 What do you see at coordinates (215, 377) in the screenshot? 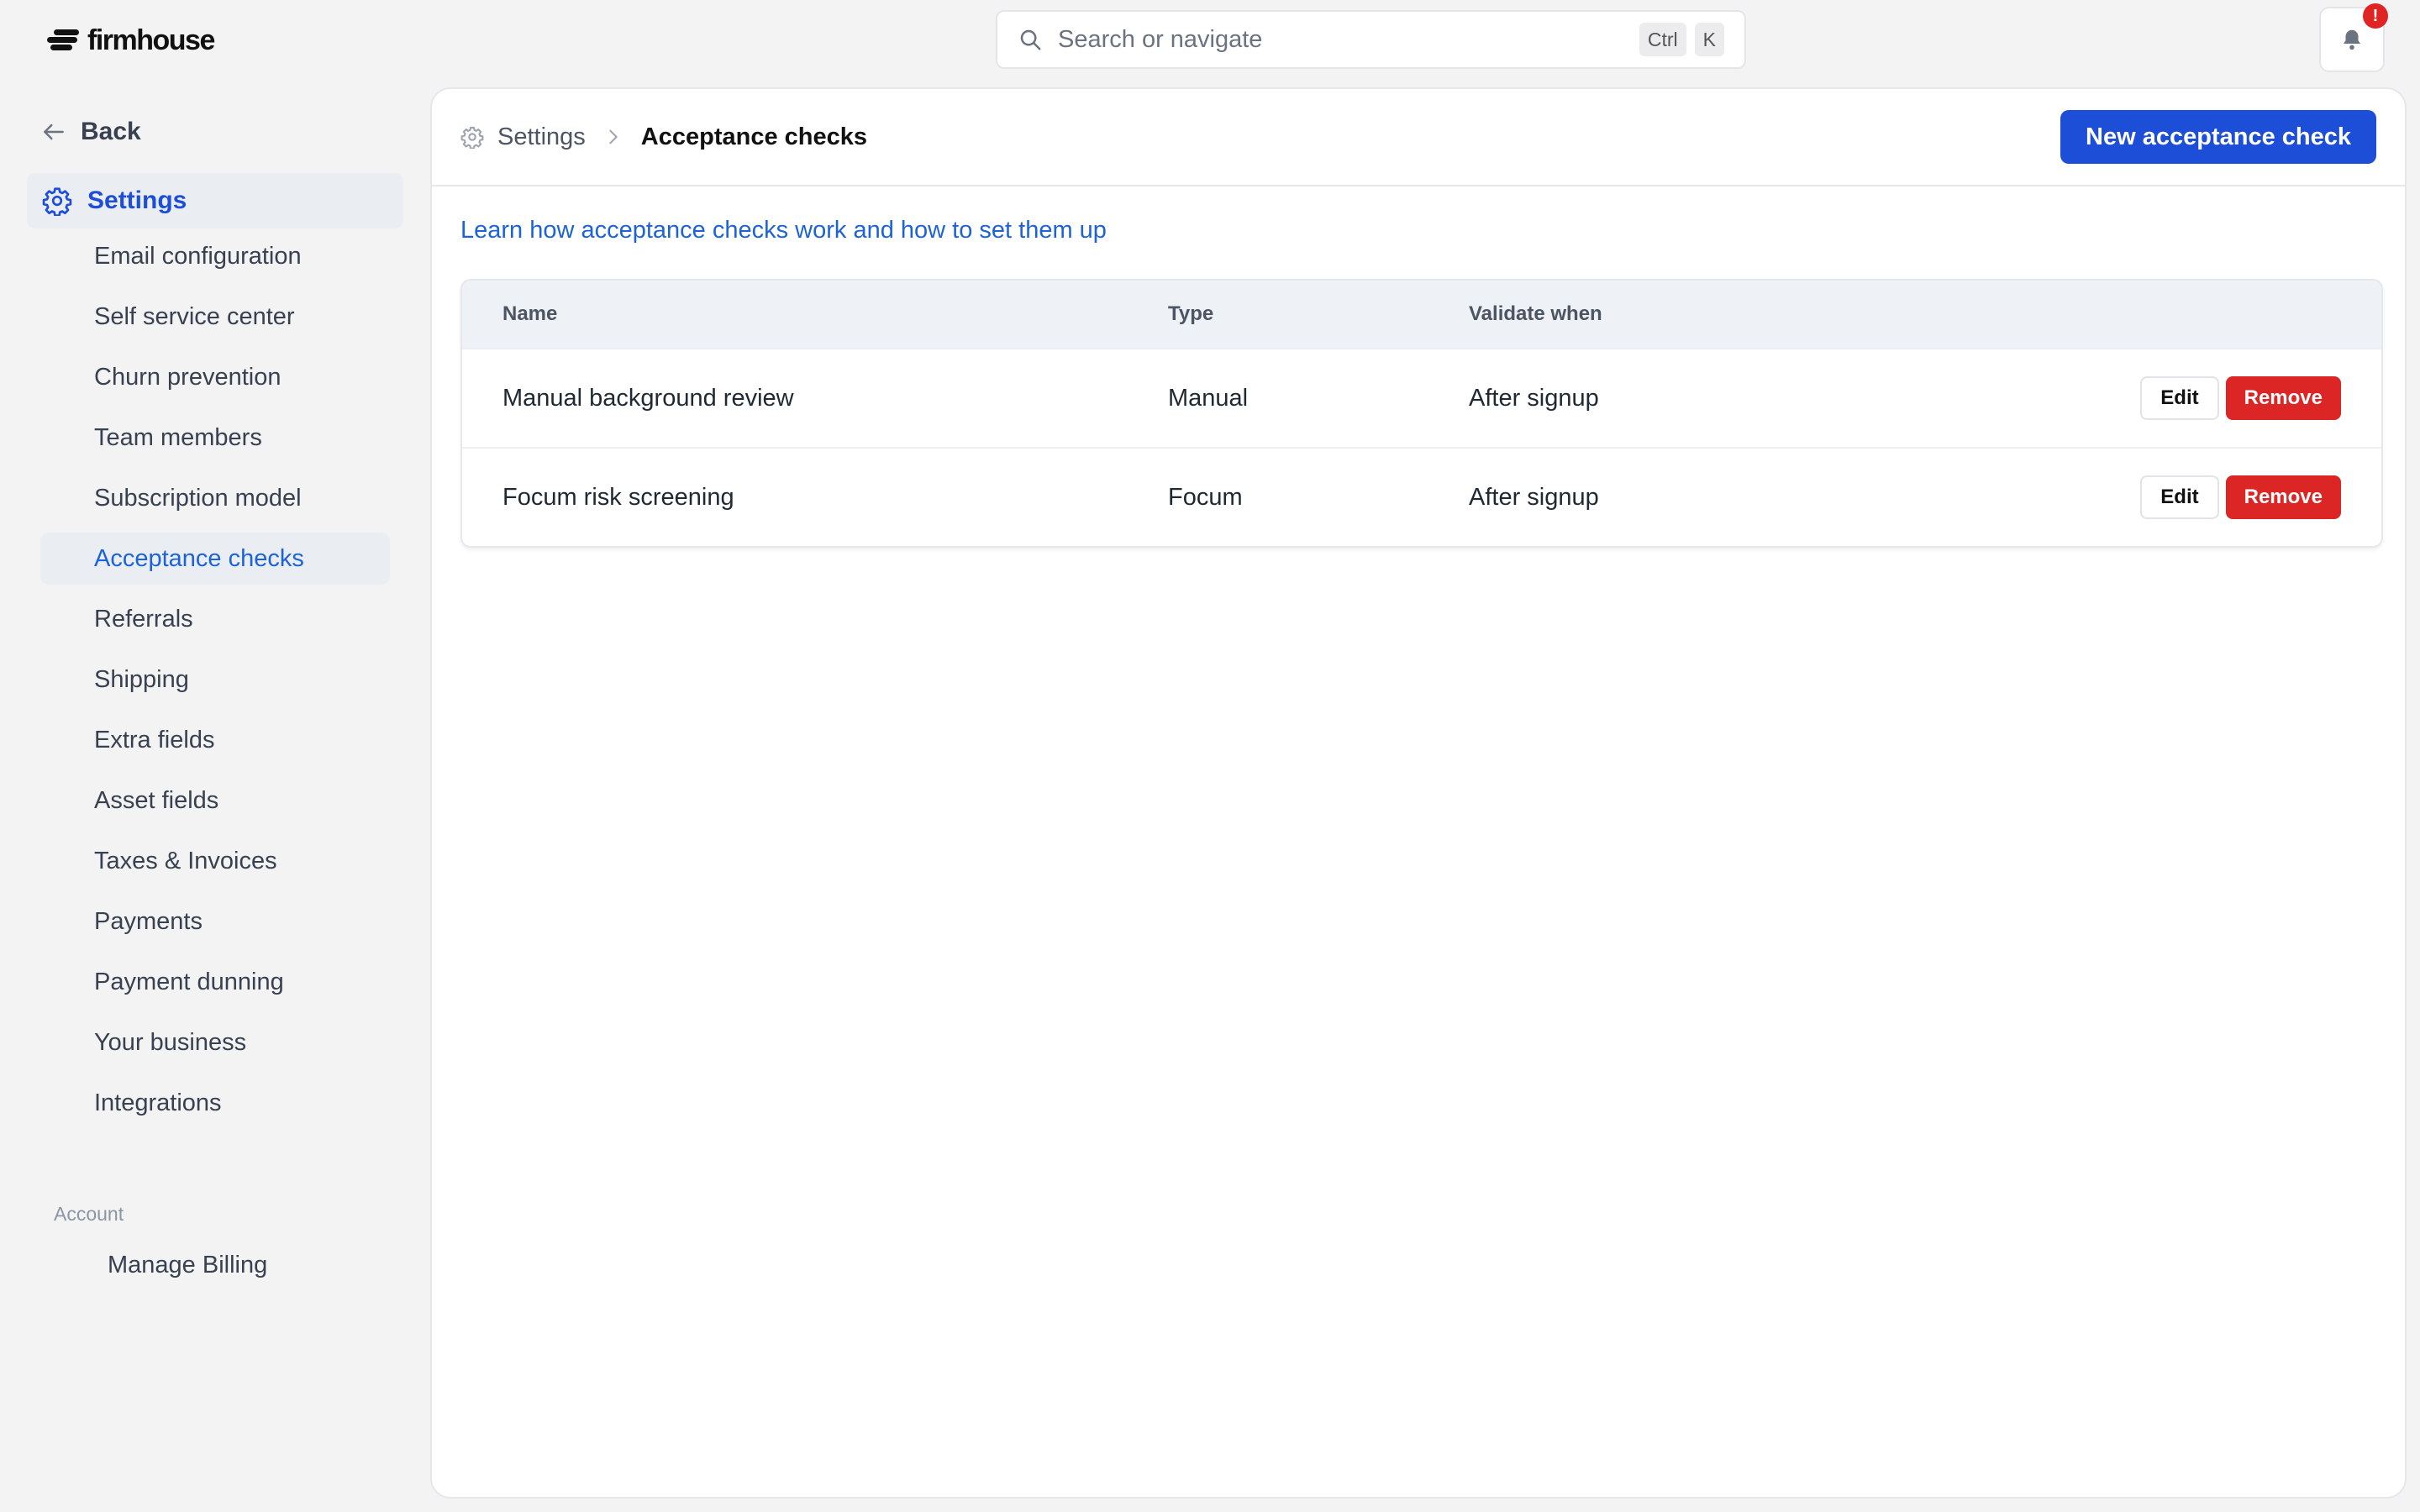
I see `sidebar-item-churn-prevention: Churn prevention` at bounding box center [215, 377].